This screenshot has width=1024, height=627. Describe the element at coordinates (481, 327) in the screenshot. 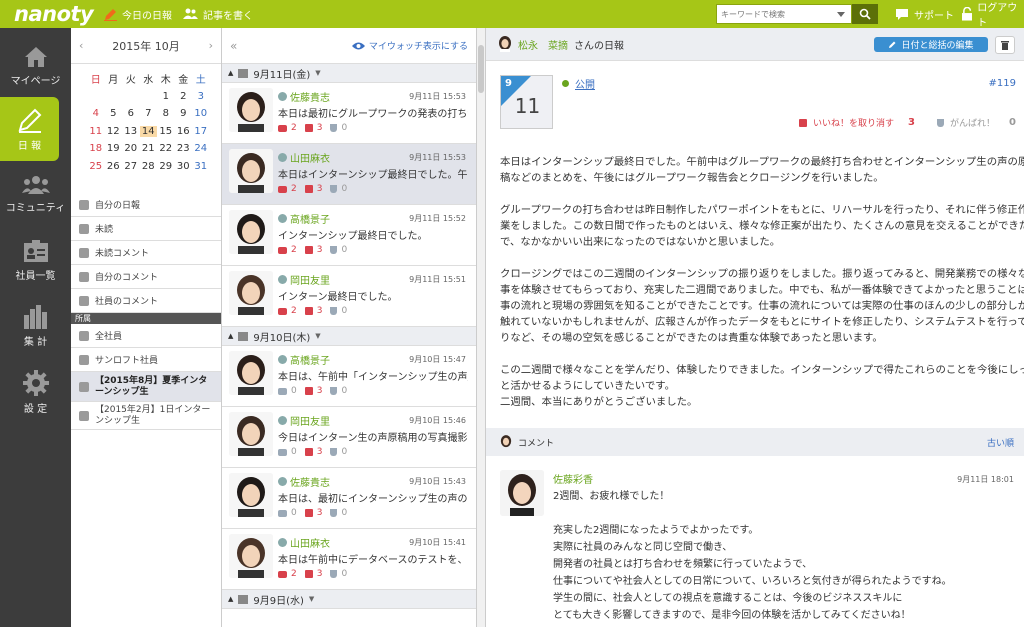

I see `list-scrollbar` at that location.